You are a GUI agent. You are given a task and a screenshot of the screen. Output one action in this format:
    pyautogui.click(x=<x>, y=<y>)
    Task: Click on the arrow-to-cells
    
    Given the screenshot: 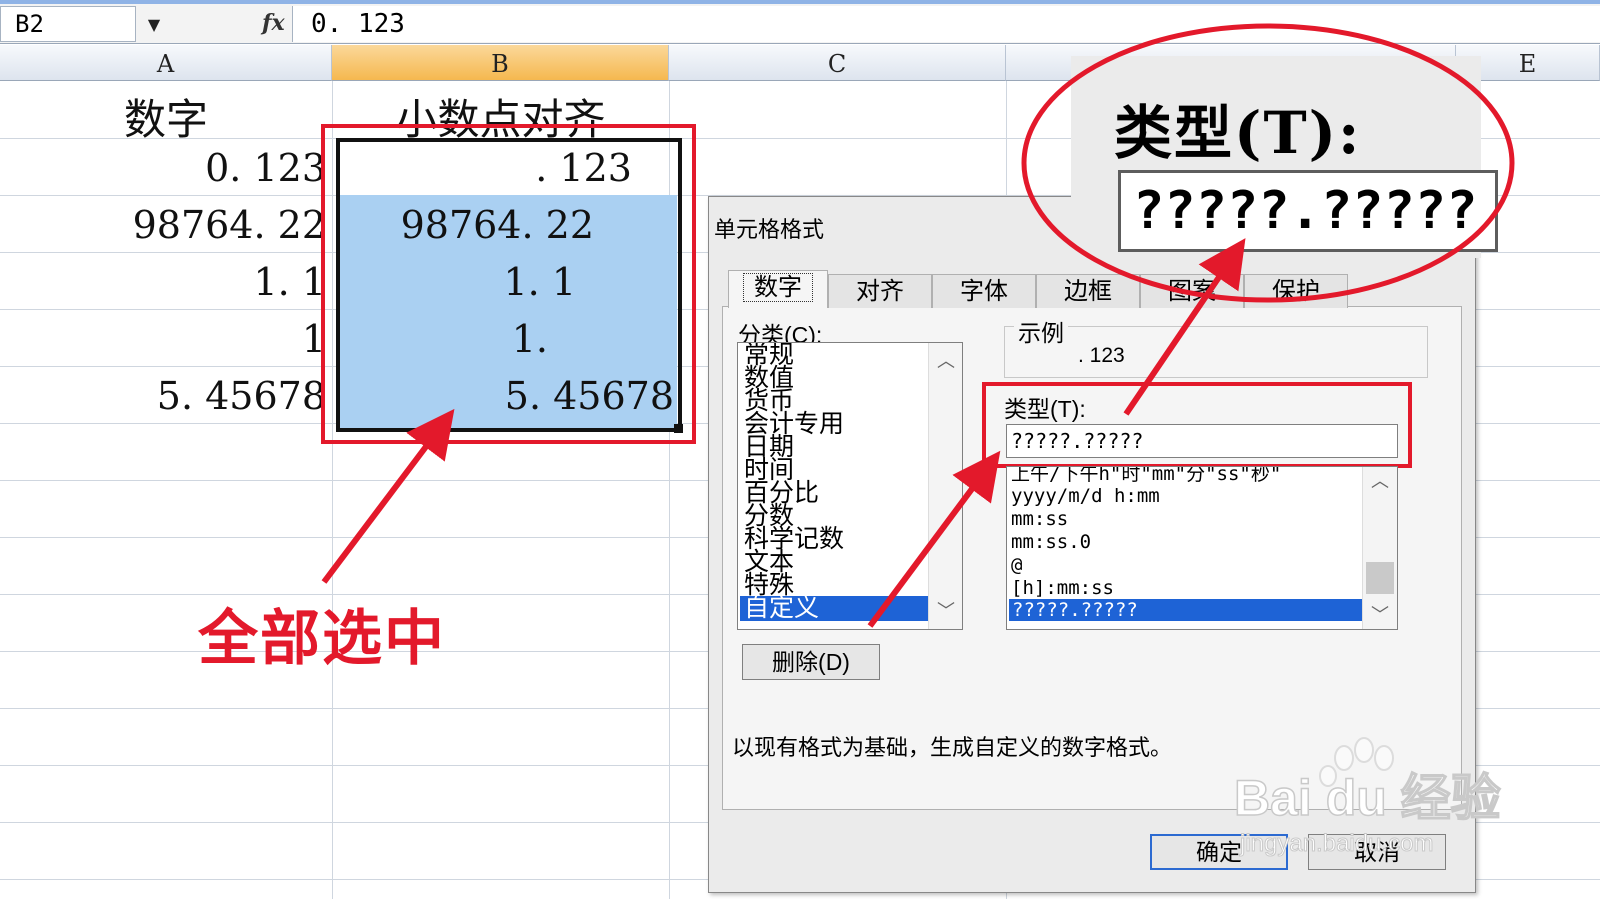 What is the action you would take?
    pyautogui.click(x=388, y=496)
    